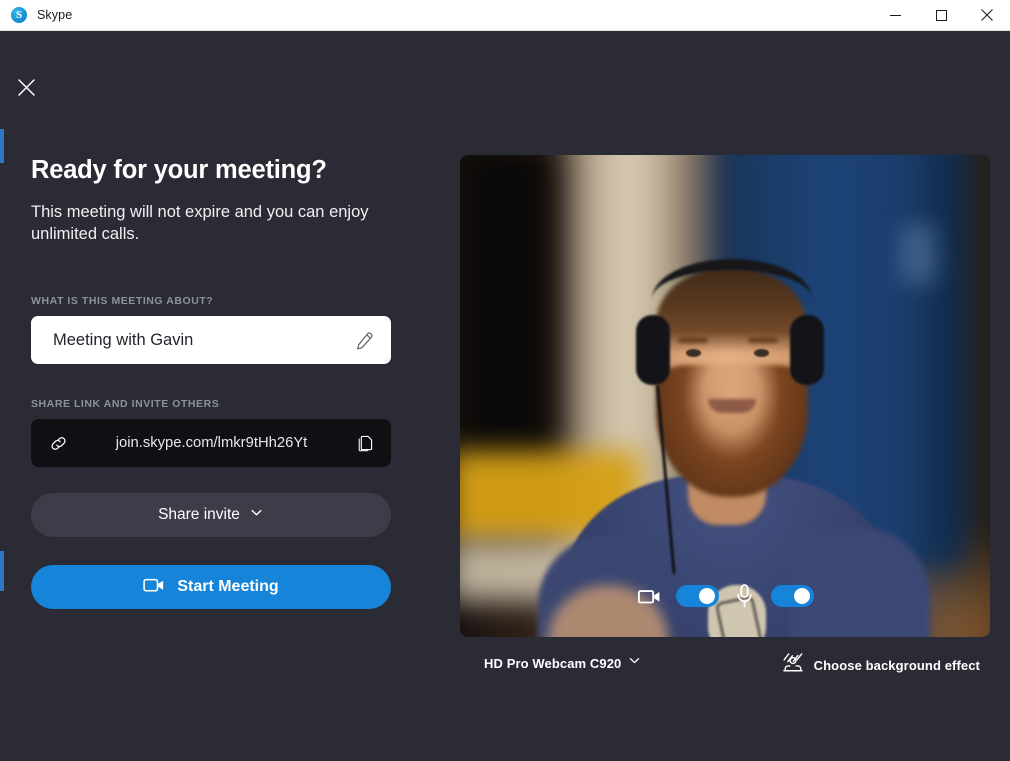 The width and height of the screenshot is (1010, 761). I want to click on person-mouth, so click(732, 406).